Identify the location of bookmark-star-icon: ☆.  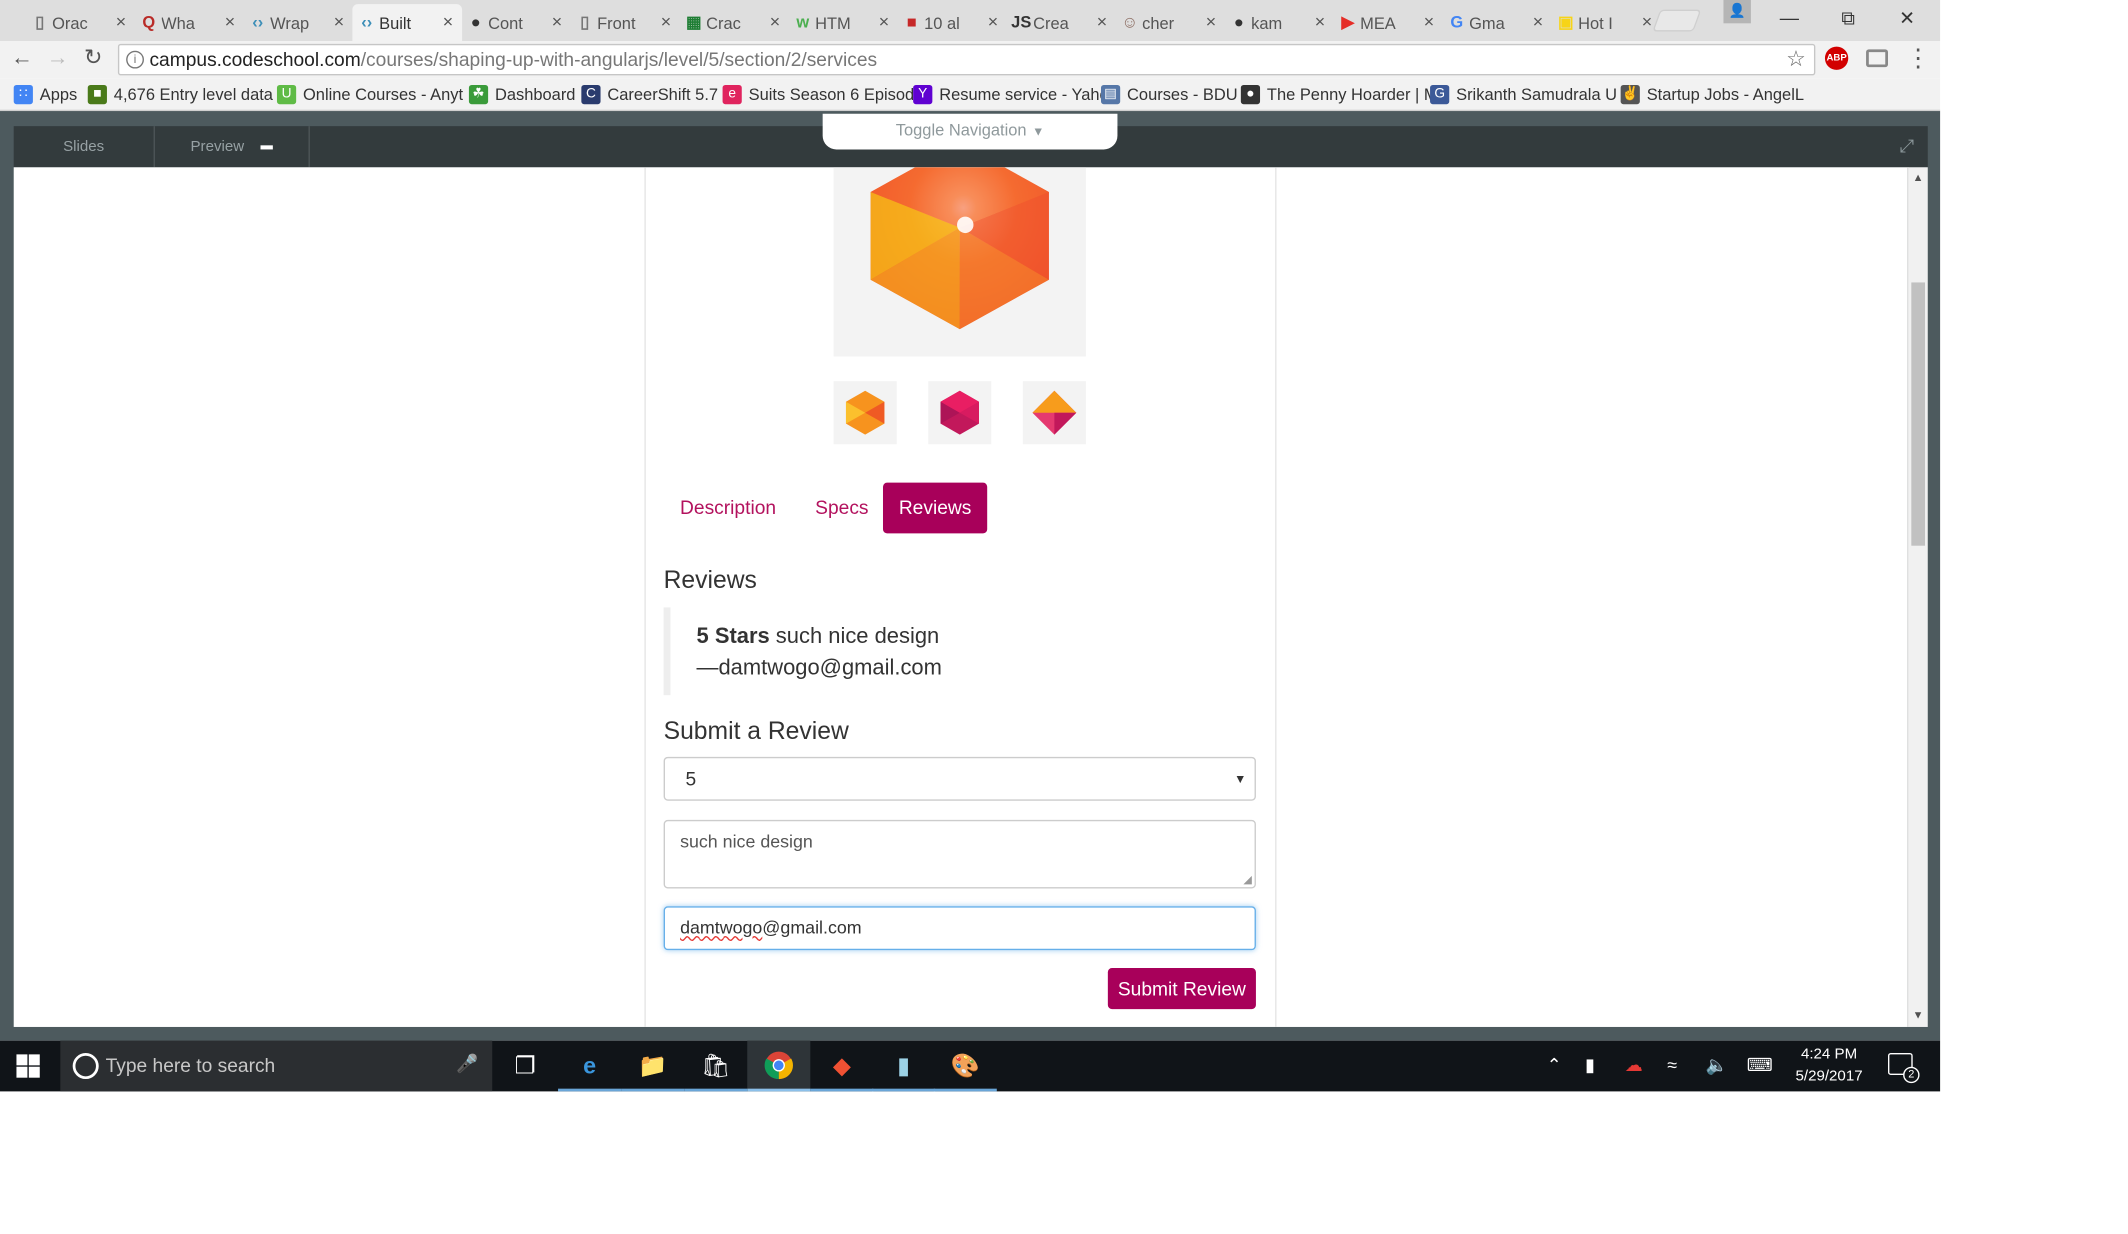
(1796, 59).